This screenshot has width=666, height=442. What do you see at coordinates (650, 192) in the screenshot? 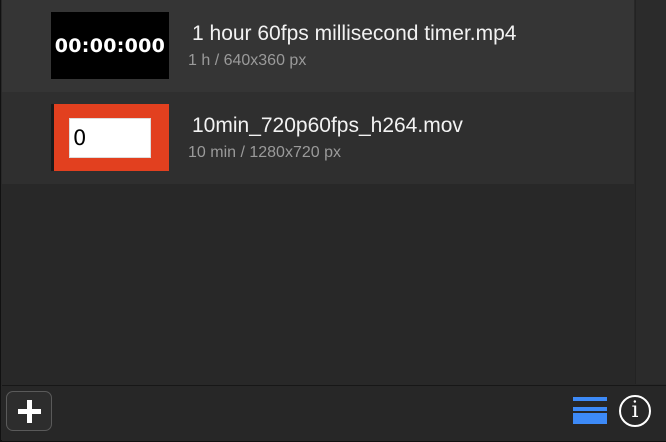
I see `scrollbar-track` at bounding box center [650, 192].